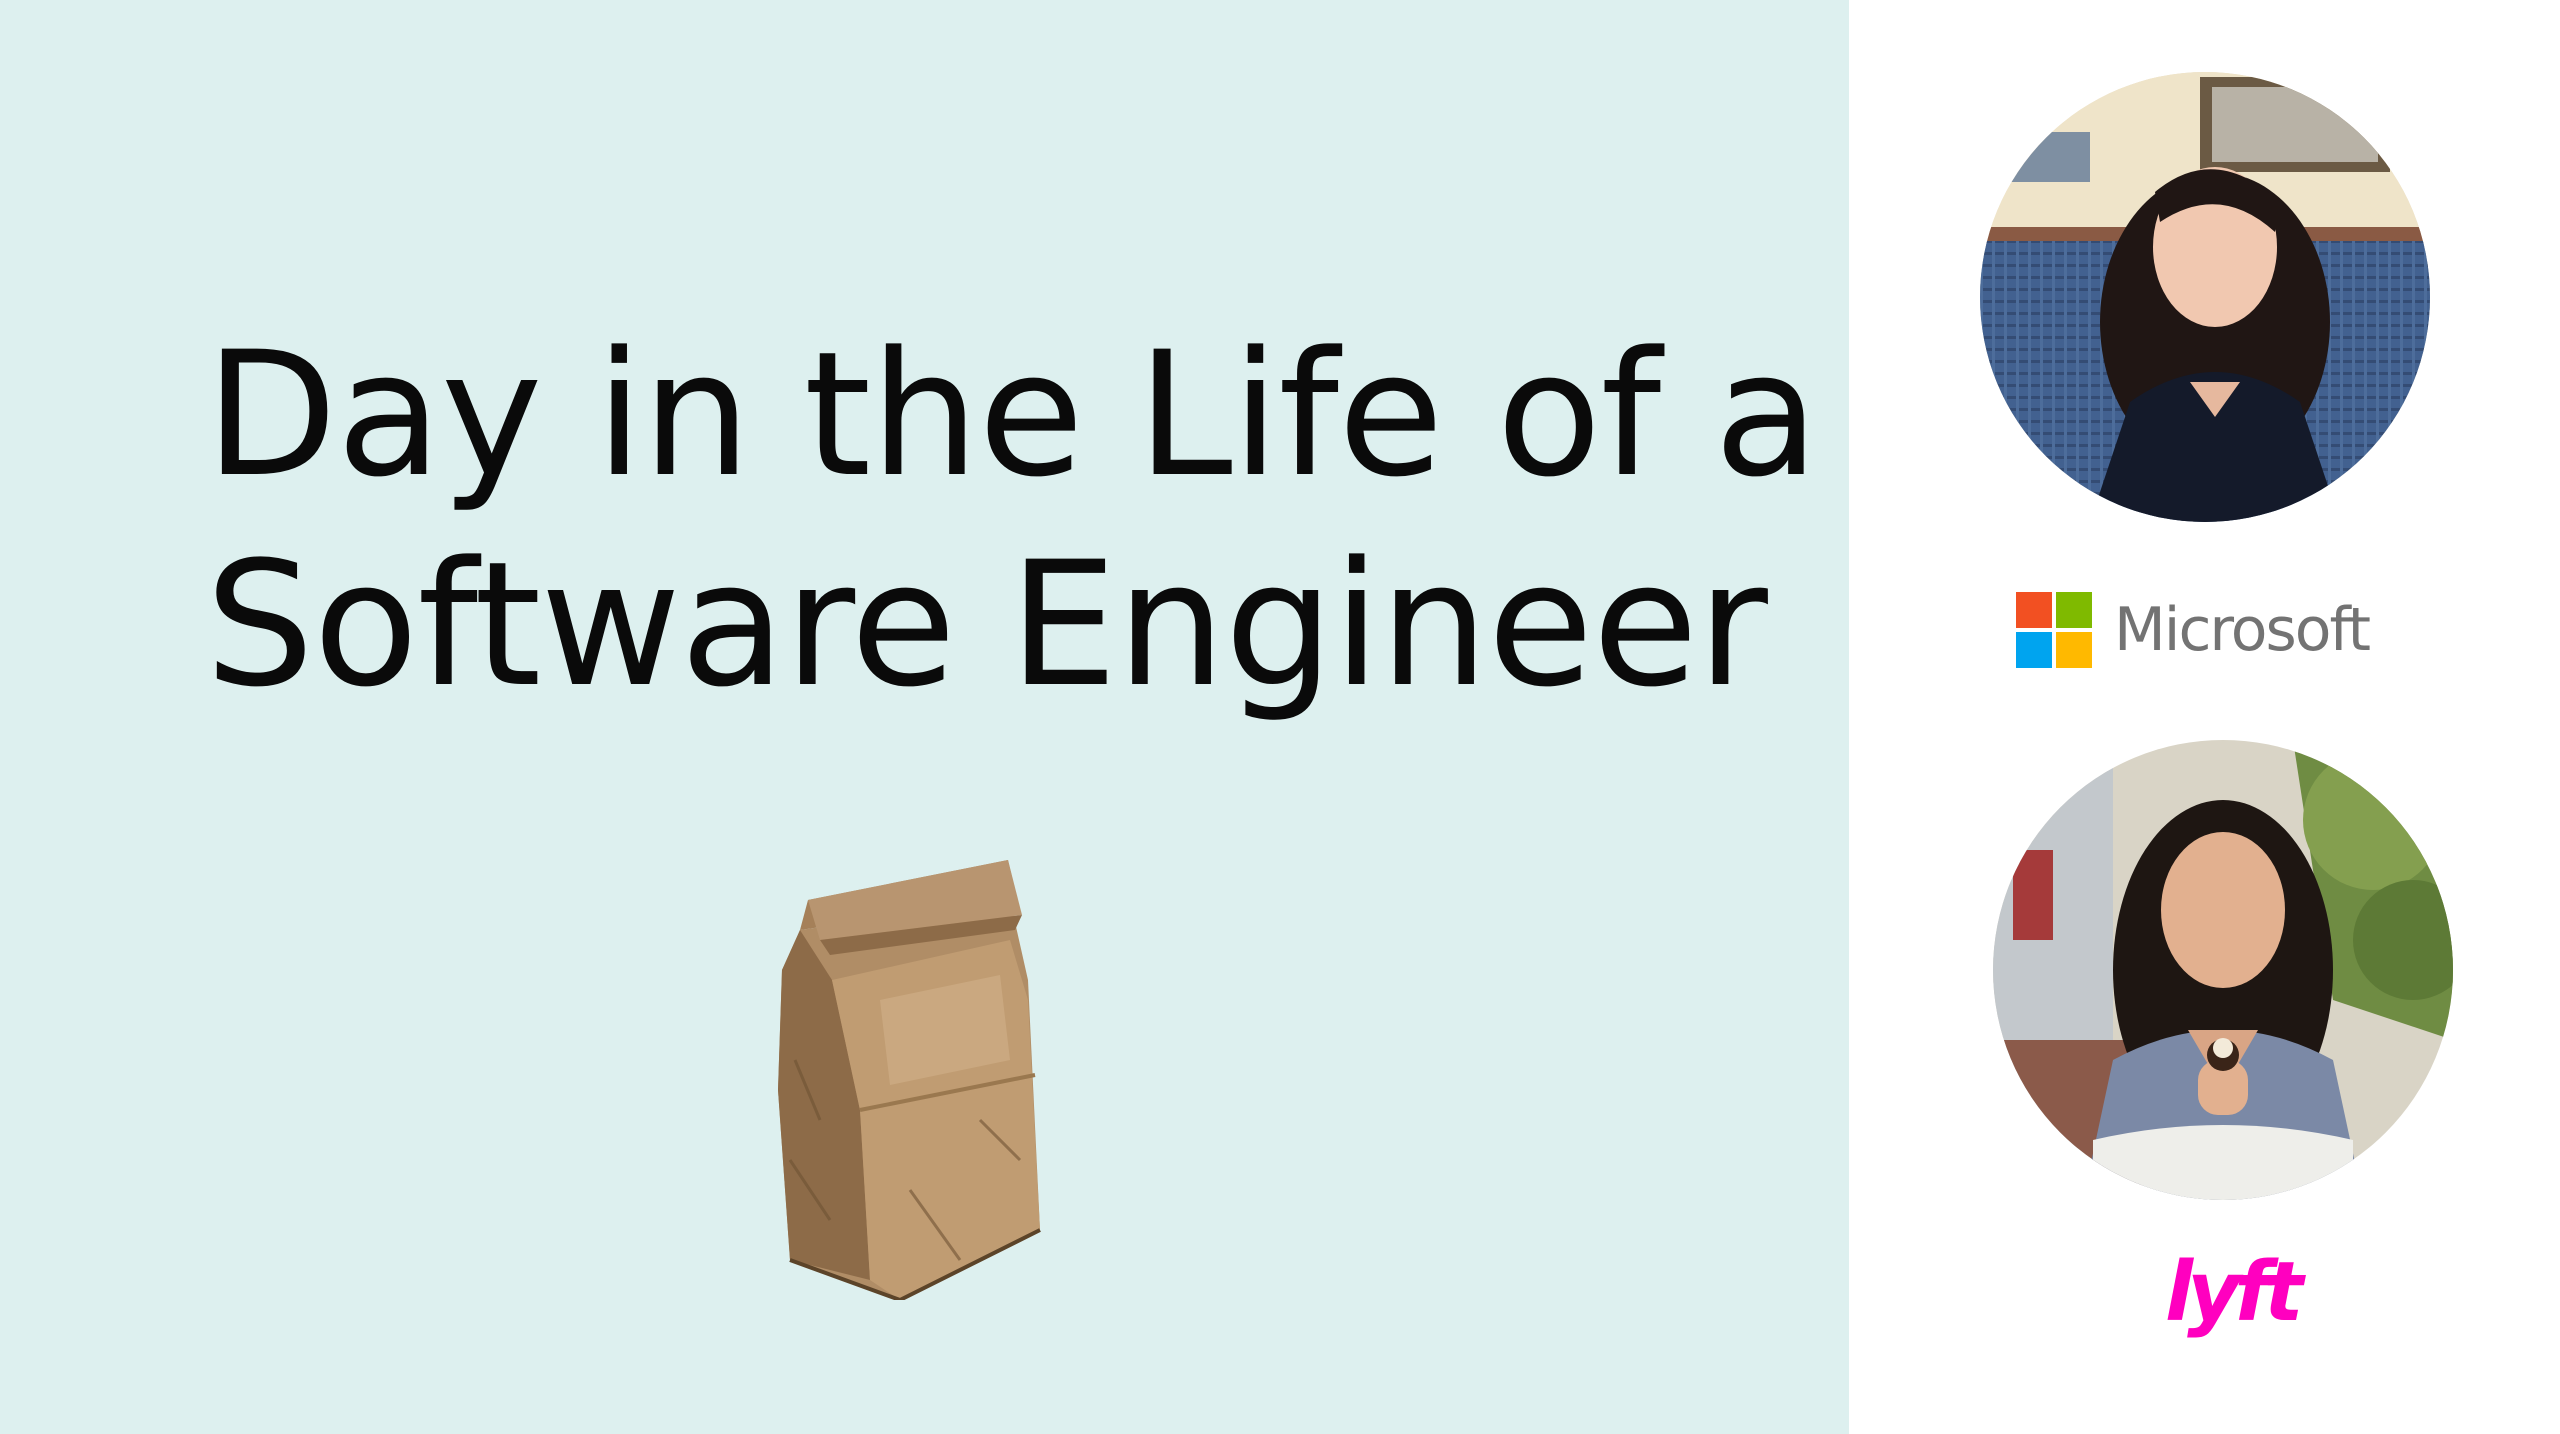  What do you see at coordinates (1012, 414) in the screenshot?
I see `title-line-1: Day in the Life of a` at bounding box center [1012, 414].